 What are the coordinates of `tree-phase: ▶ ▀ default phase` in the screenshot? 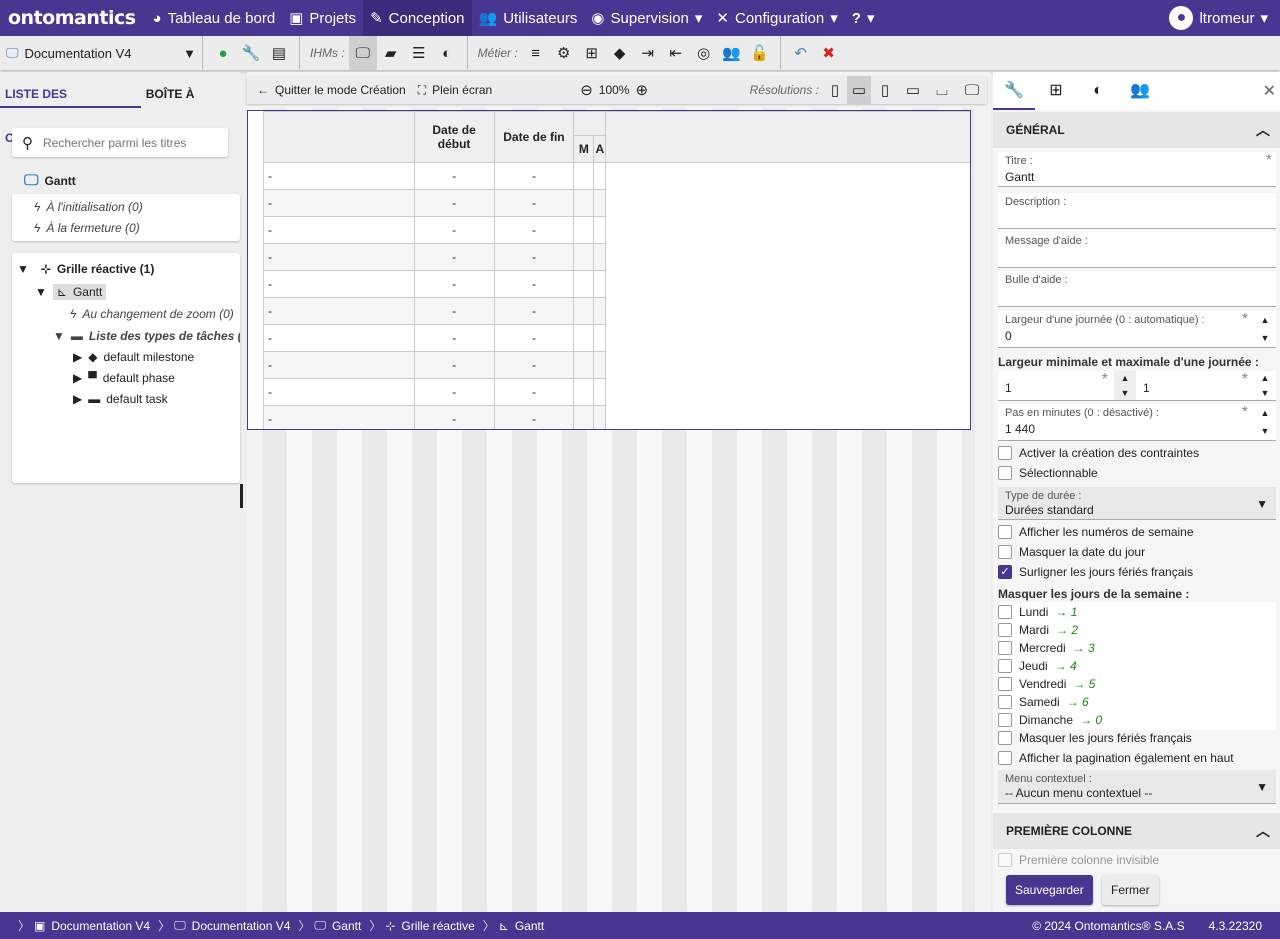 It's located at (124, 378).